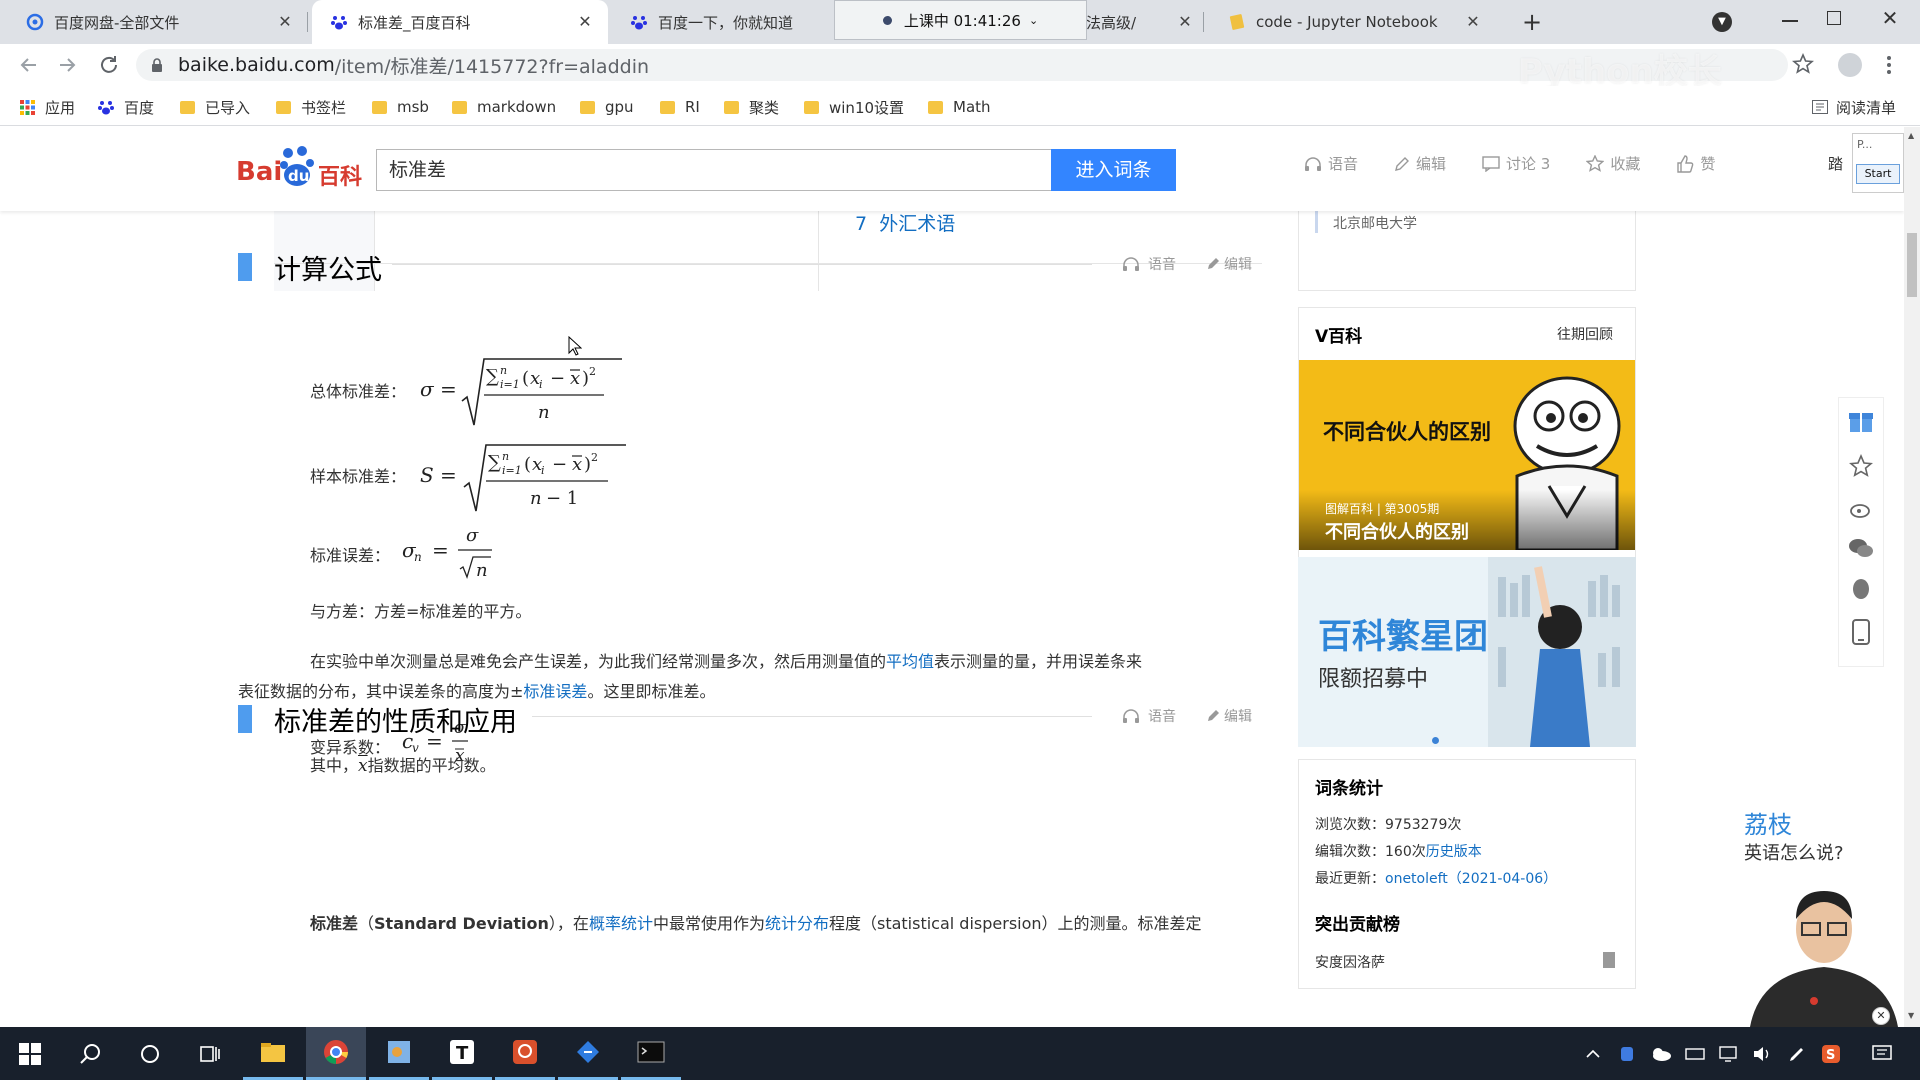  What do you see at coordinates (1831, 1053) in the screenshot?
I see `sogou-ime-icon: S` at bounding box center [1831, 1053].